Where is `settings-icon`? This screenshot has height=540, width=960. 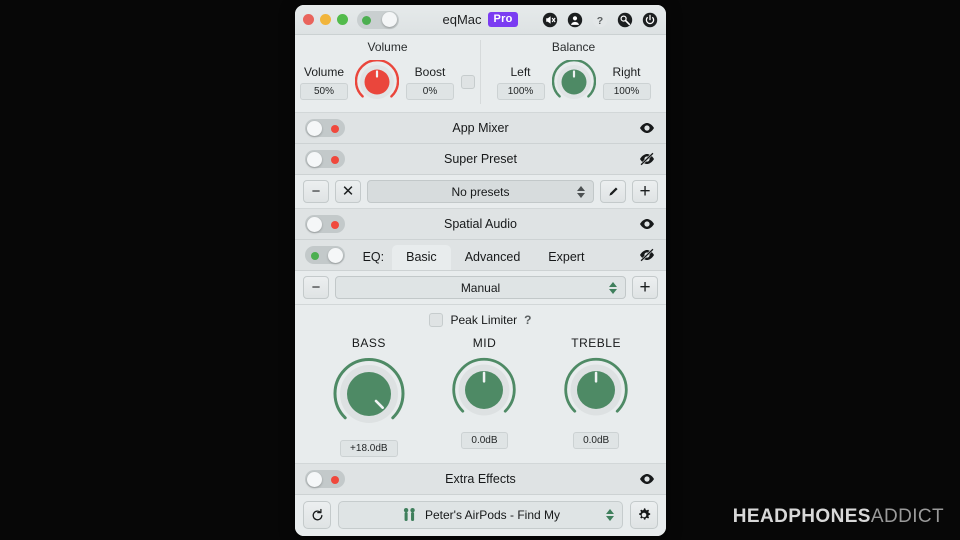 settings-icon is located at coordinates (625, 20).